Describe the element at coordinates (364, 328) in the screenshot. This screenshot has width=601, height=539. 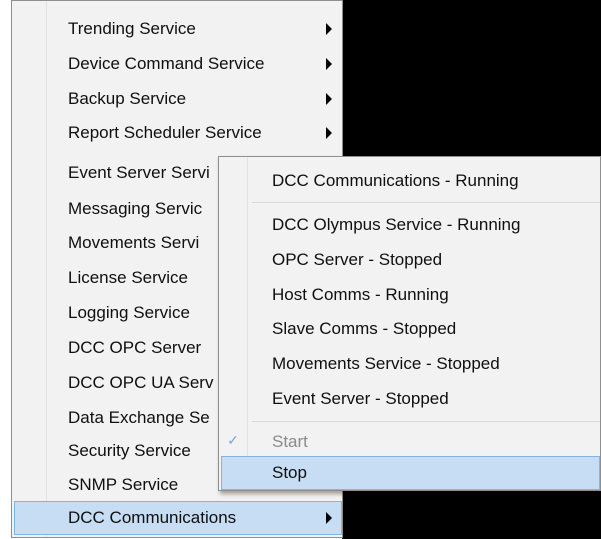
I see `submenu-item-label: Slave Comms - Stopped` at that location.